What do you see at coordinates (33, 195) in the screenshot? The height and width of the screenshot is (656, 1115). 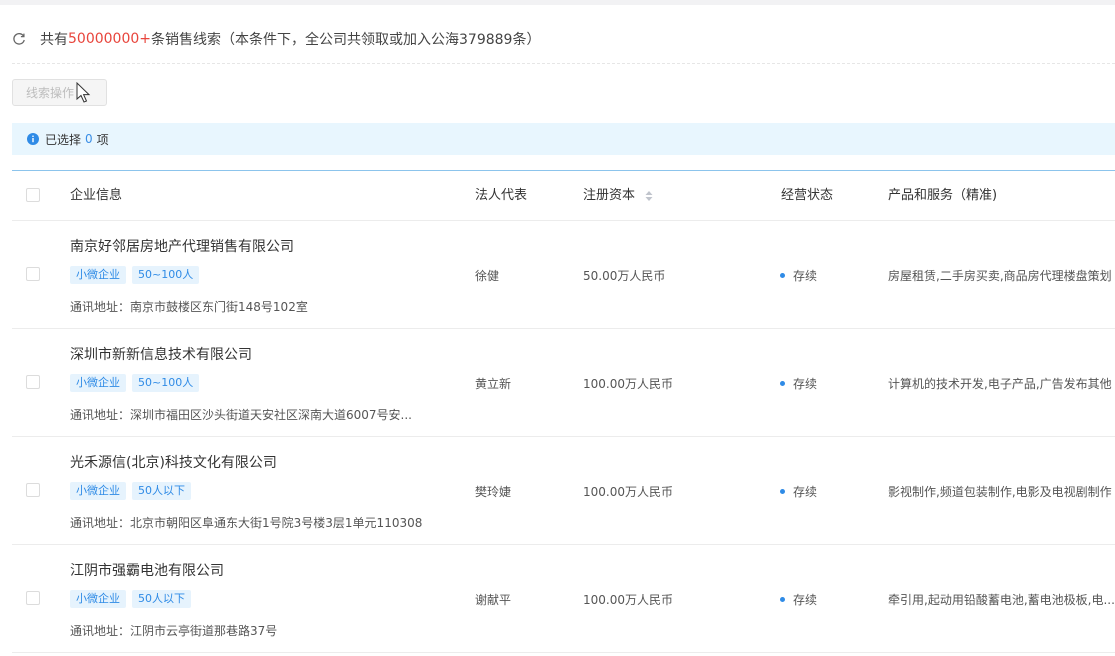 I see `select-all-checkbox` at bounding box center [33, 195].